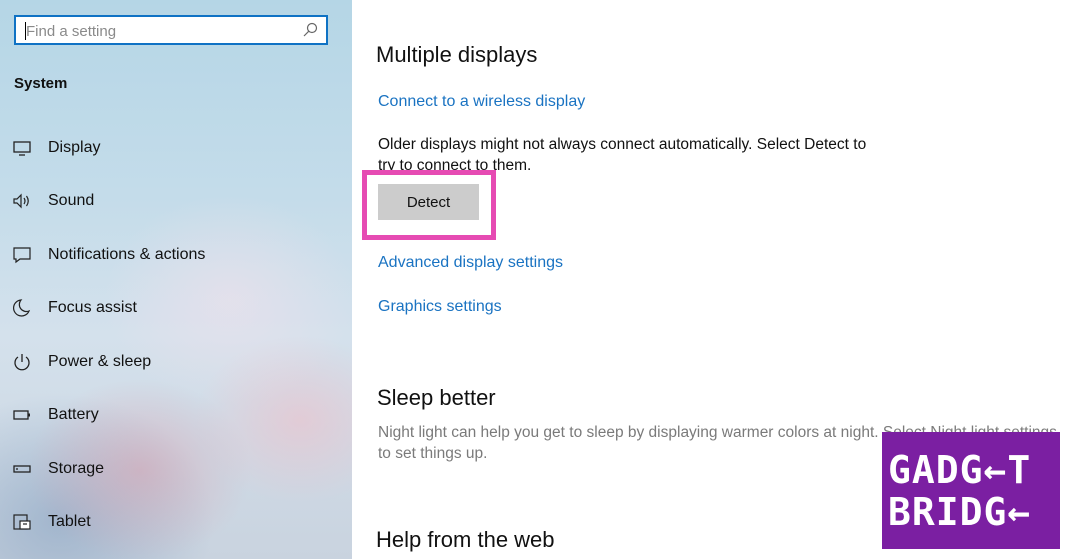  I want to click on sidebar-item-label: Power & sleep, so click(100, 361).